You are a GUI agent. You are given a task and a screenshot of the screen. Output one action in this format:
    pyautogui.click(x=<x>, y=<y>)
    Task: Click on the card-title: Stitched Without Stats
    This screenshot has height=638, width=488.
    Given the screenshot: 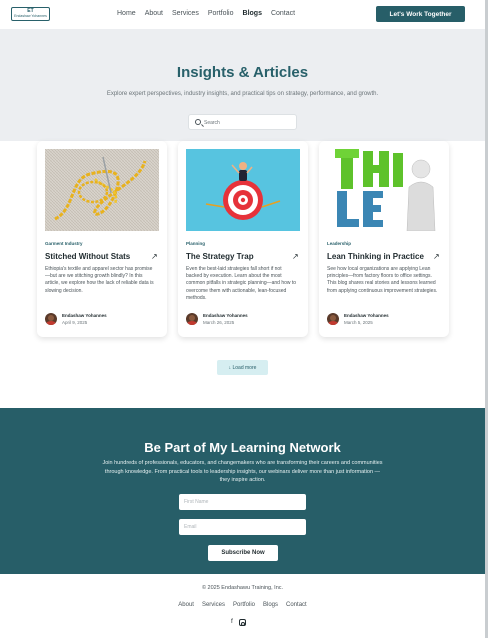 What is the action you would take?
    pyautogui.click(x=87, y=256)
    